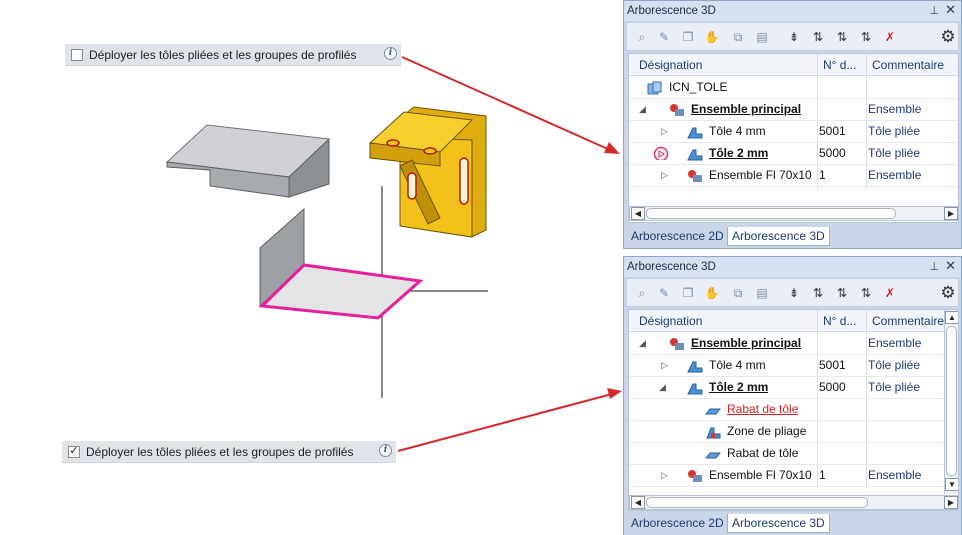 The height and width of the screenshot is (535, 962). I want to click on bend-zone-icon, so click(713, 433).